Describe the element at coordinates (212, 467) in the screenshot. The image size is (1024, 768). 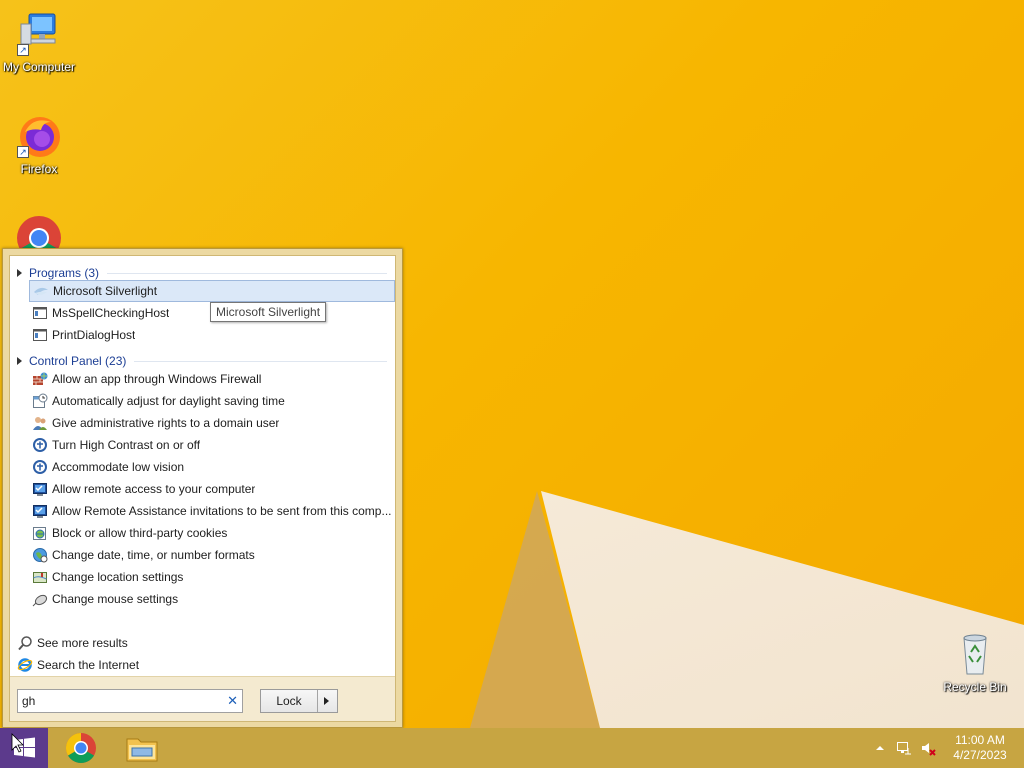
I see `control-panel-item-low-vision: Accommodate low vision` at that location.